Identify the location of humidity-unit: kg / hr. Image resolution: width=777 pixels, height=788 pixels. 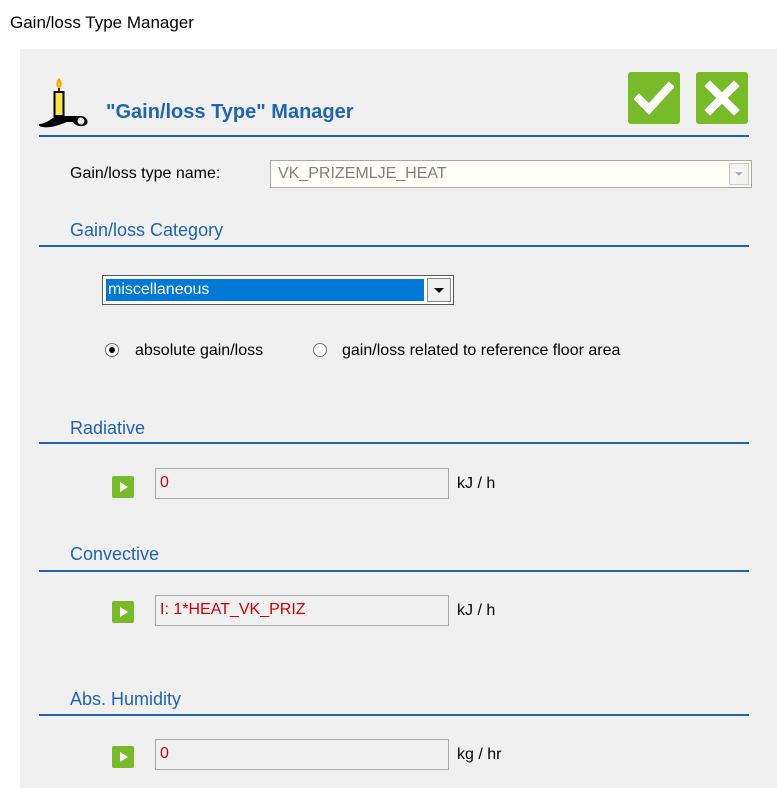
(479, 754).